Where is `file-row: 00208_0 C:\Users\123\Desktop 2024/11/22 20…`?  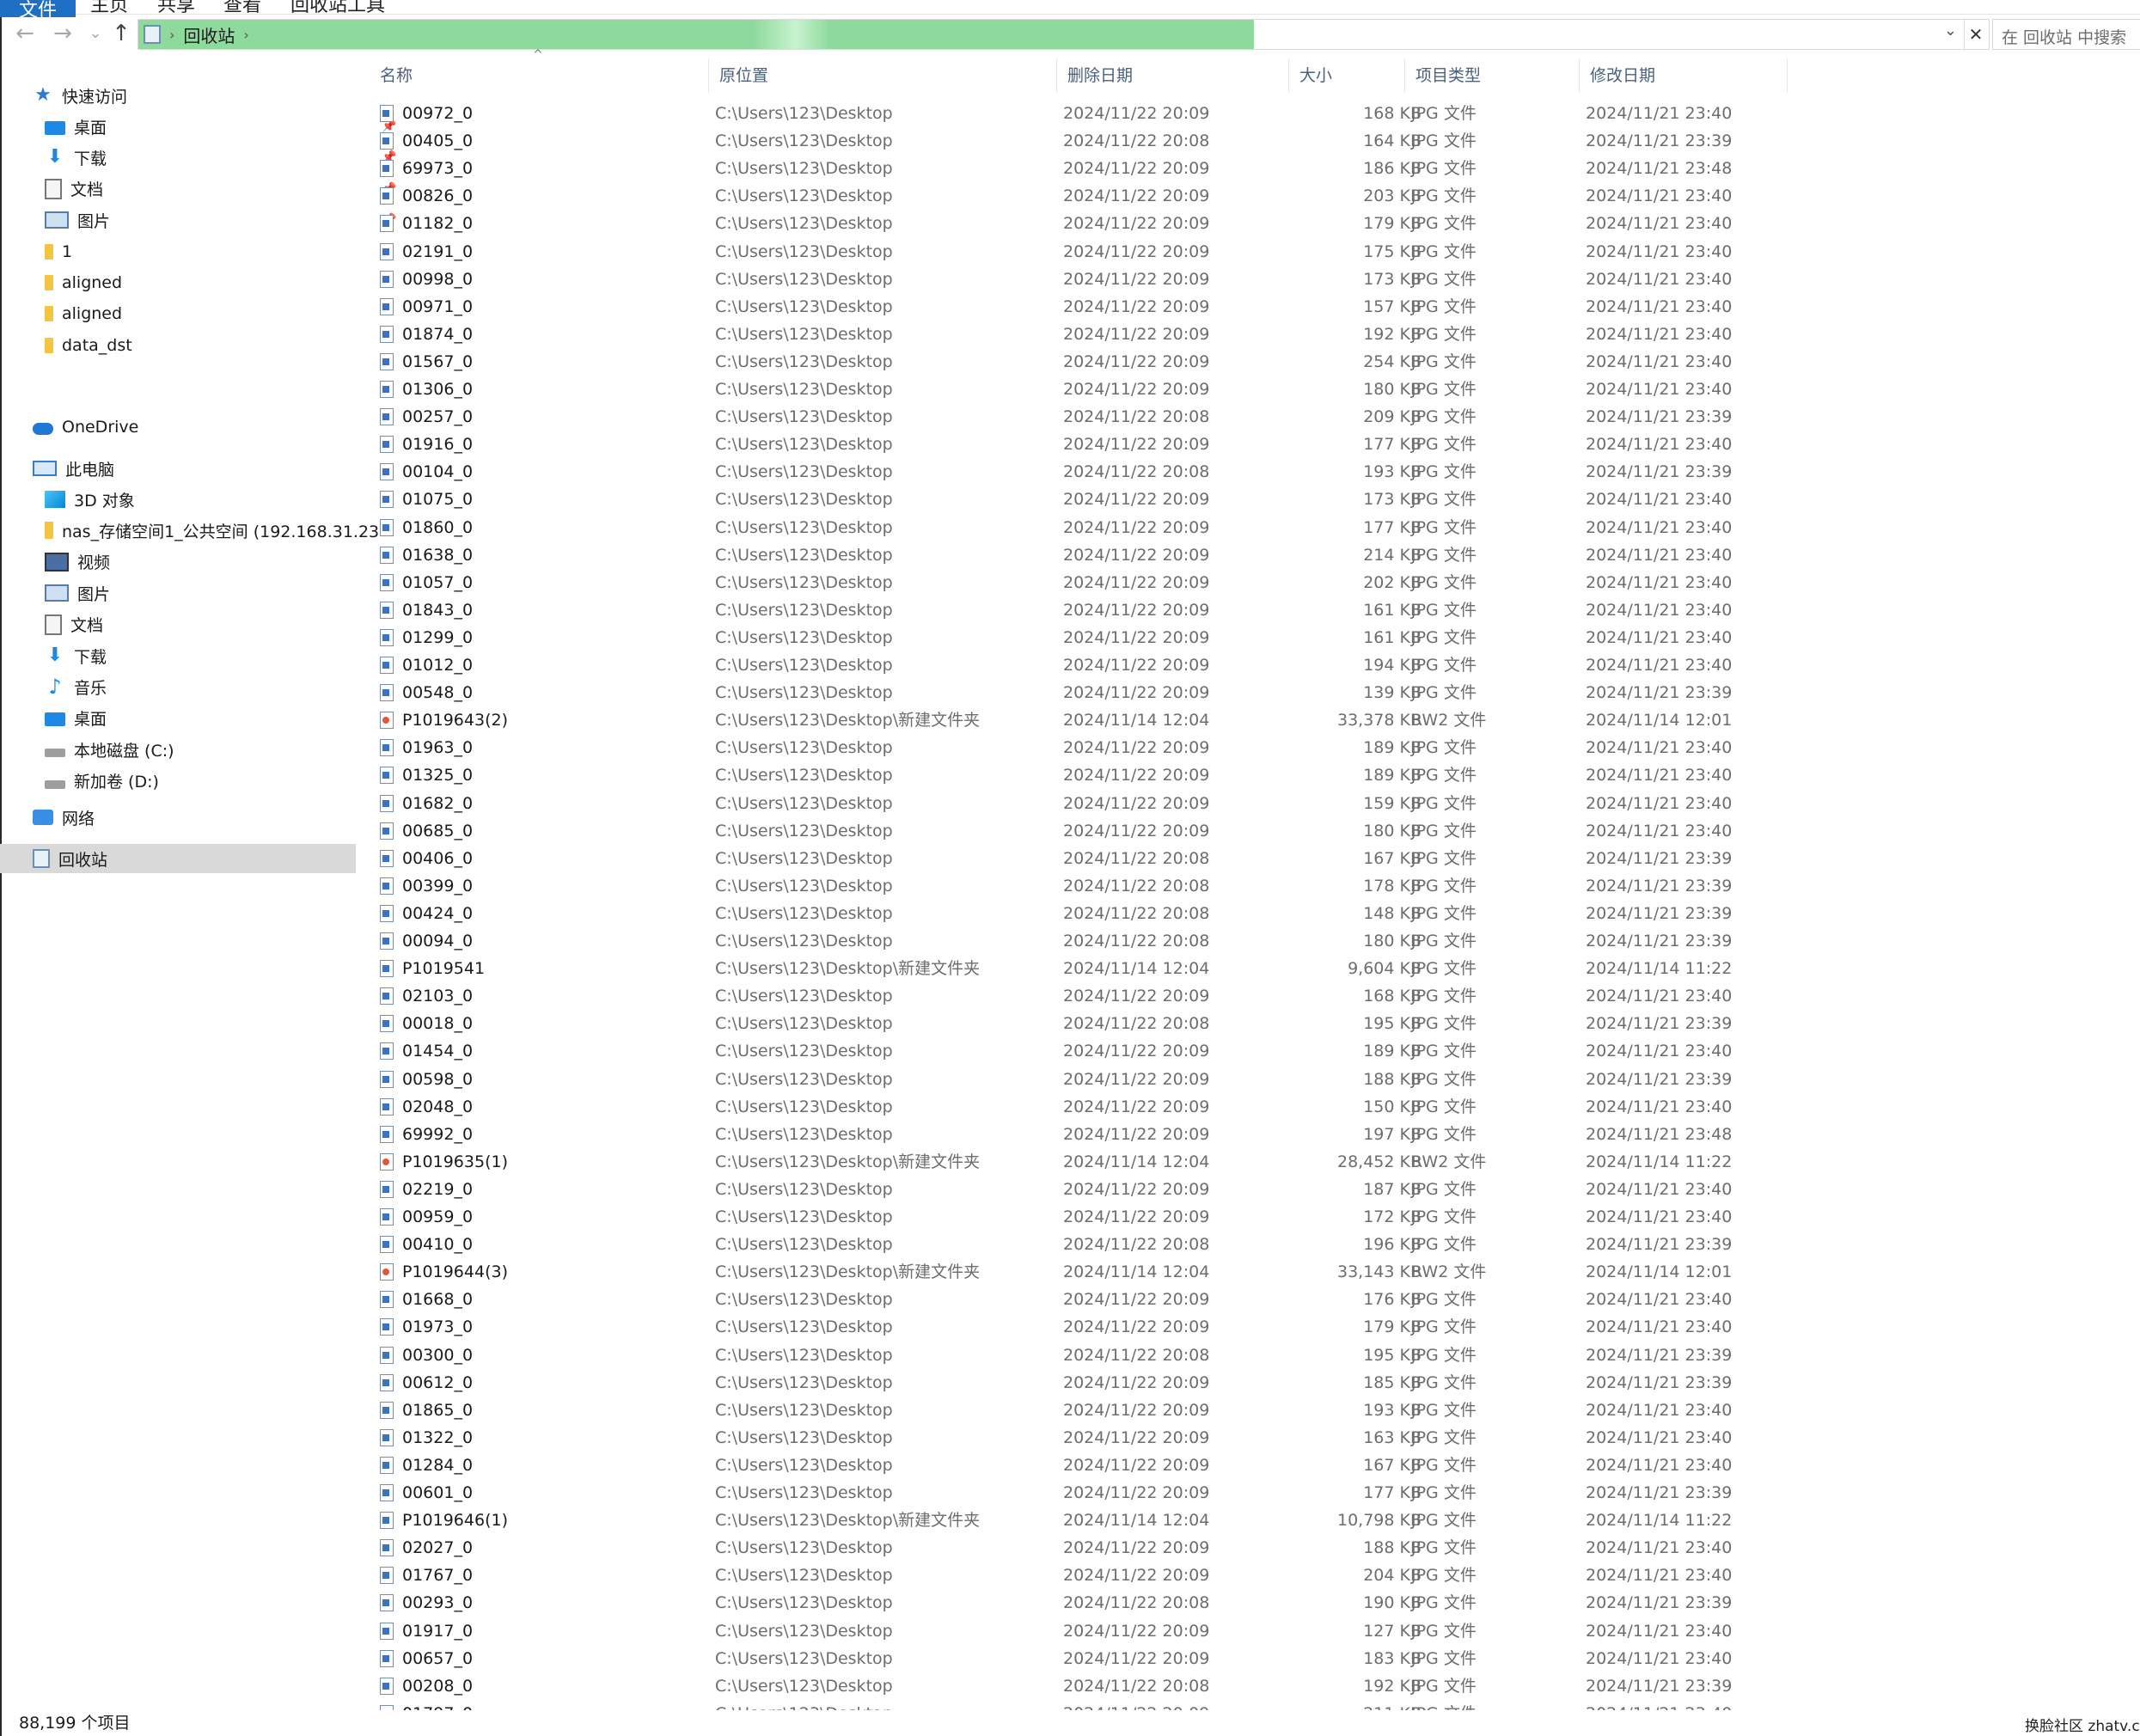 file-row: 00208_0 C:\Users\123\Desktop 2024/11/22 20… is located at coordinates (1079, 1686).